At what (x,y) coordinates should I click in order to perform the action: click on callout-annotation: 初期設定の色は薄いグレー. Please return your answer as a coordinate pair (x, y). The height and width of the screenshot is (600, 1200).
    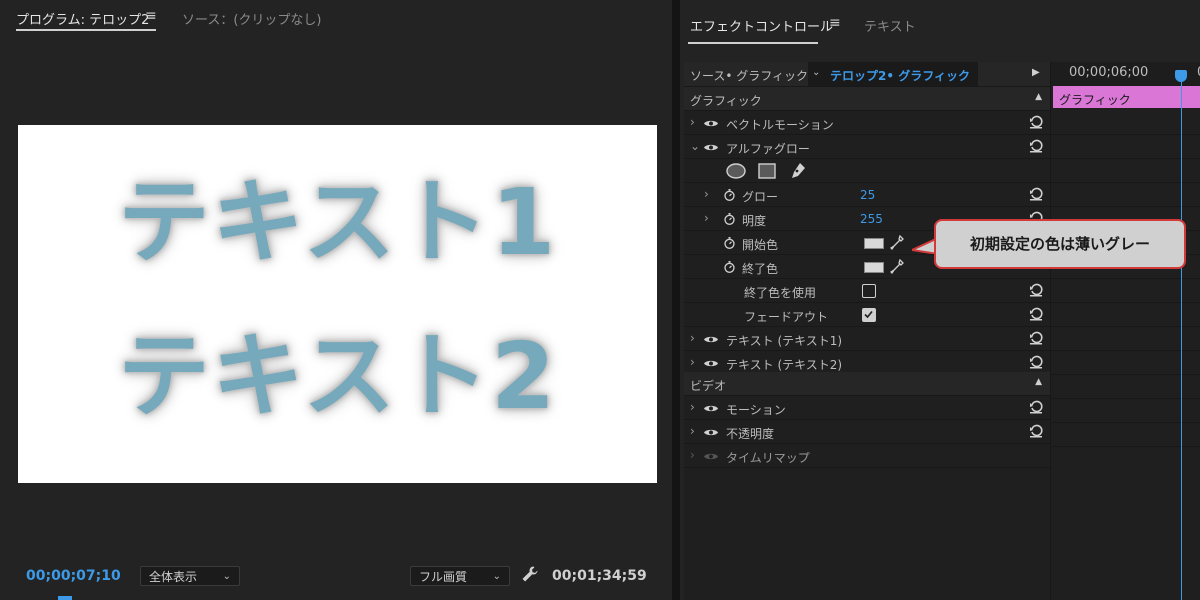
    Looking at the image, I should click on (1060, 244).